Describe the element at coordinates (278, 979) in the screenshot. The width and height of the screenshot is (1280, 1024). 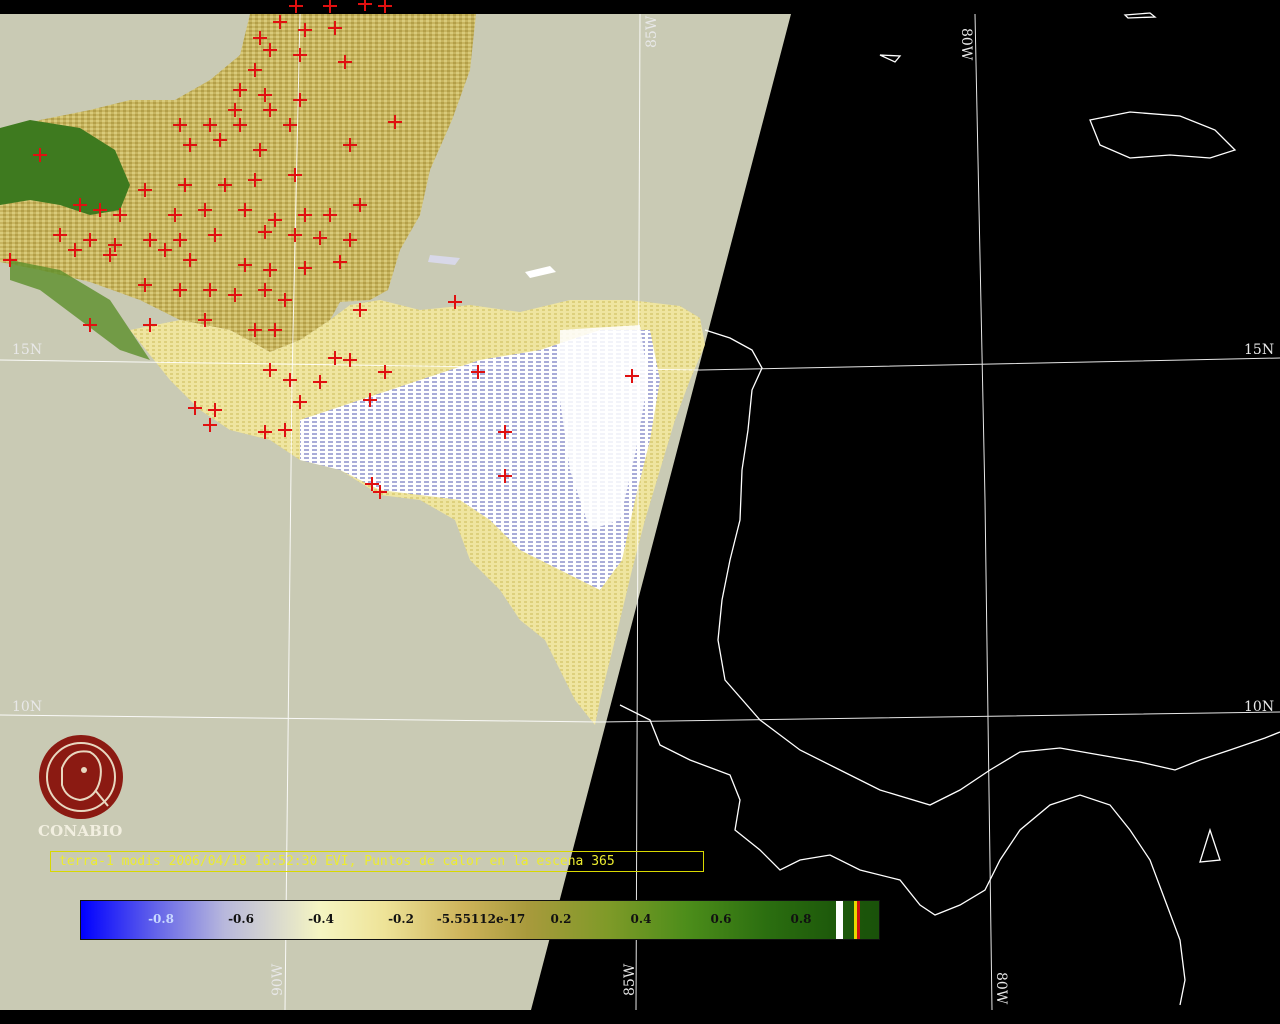
I see `label-lon-90-bottom: 90W` at that location.